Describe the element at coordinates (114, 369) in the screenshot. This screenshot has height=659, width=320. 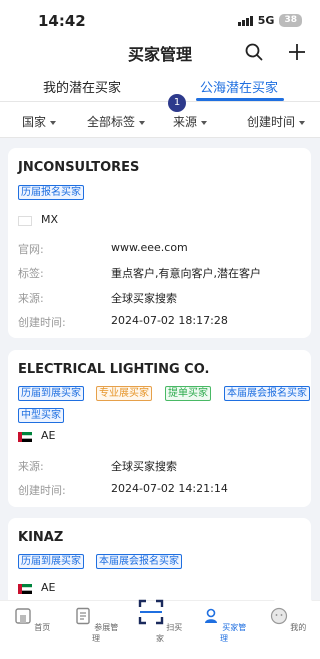
I see `company-name: ELECTRICAL LIGHTING CO.` at that location.